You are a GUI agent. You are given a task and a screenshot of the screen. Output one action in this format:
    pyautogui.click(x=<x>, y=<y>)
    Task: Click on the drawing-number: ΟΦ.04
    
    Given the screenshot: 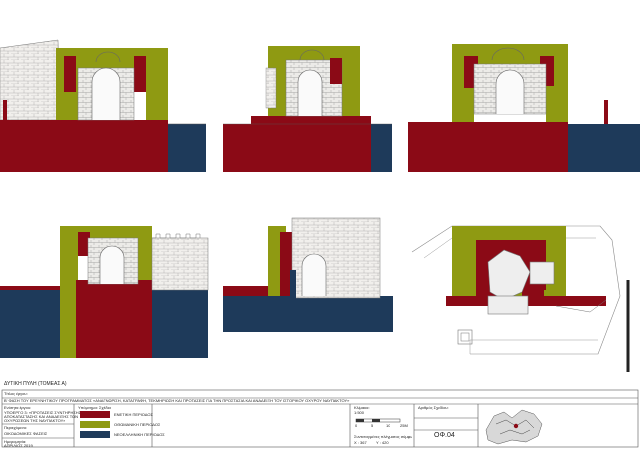 What is the action you would take?
    pyautogui.click(x=444, y=435)
    